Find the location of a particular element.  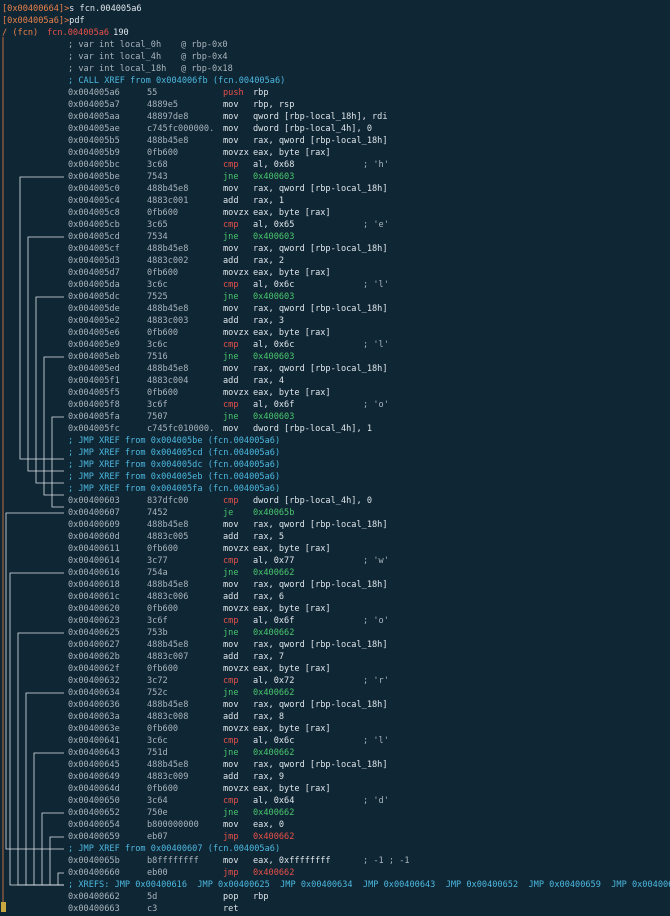

instruction-address: 0x00400654 is located at coordinates (94, 825).